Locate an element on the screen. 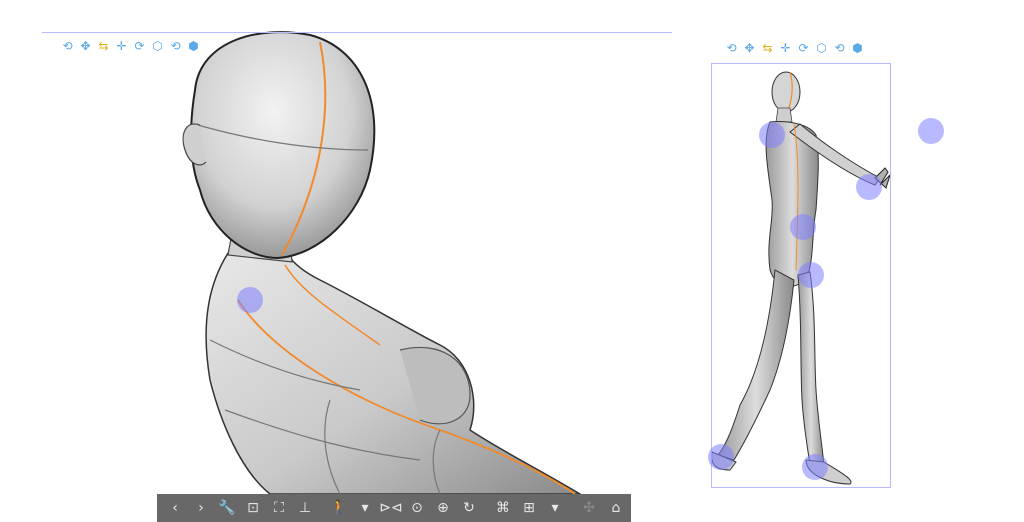  fit-to-view-button: ⛶ is located at coordinates (279, 508).